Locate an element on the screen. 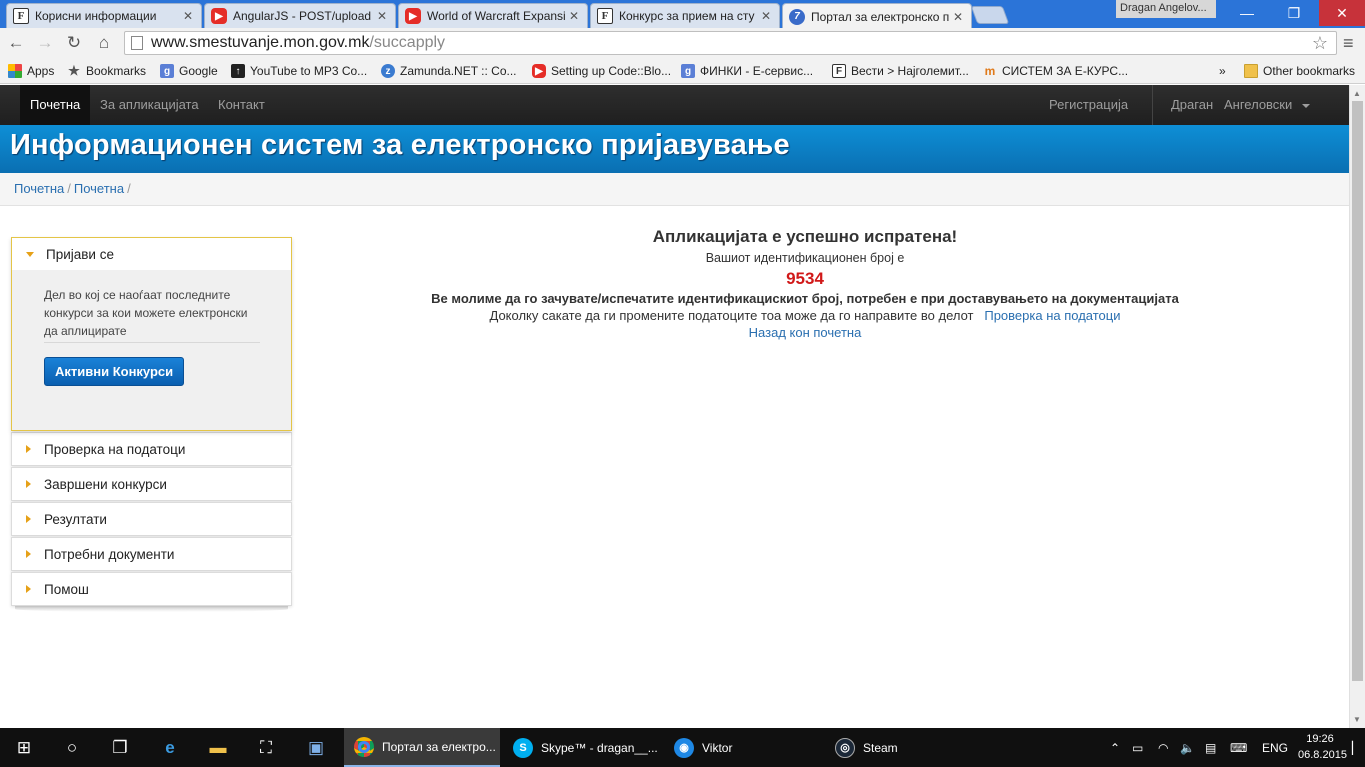 The width and height of the screenshot is (1365, 767). browser-tab: ▶ AngularJS - POST/upload ✕ is located at coordinates (300, 15).